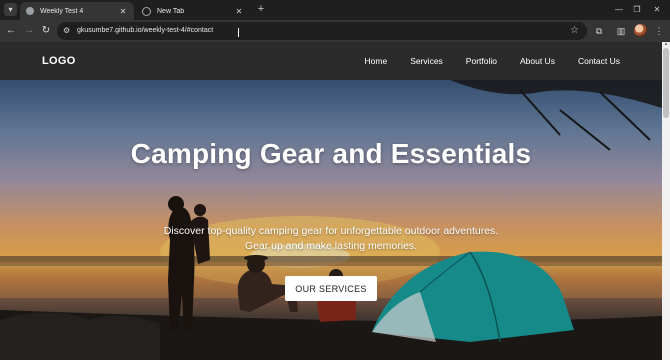 This screenshot has height=360, width=670. Describe the element at coordinates (331, 288) in the screenshot. I see `our-services-button: OUR SERVICES` at that location.